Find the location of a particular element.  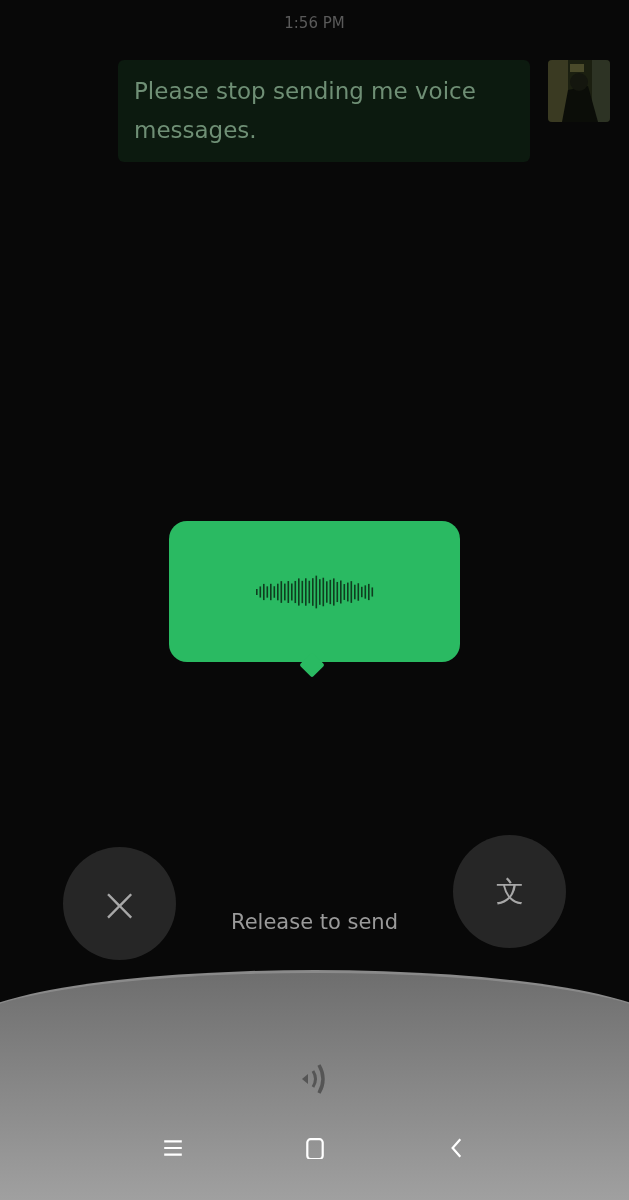

menu-icon is located at coordinates (172, 1148).